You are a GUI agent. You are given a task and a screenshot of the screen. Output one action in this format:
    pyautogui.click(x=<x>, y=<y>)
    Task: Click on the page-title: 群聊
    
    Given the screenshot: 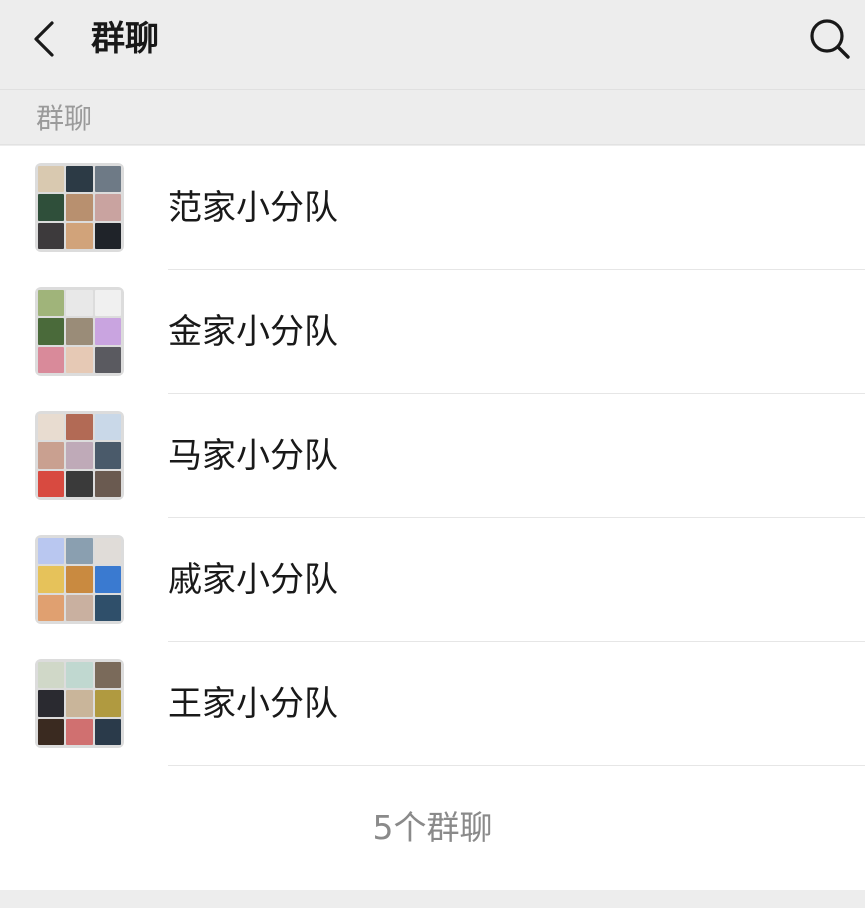 What is the action you would take?
    pyautogui.click(x=125, y=39)
    